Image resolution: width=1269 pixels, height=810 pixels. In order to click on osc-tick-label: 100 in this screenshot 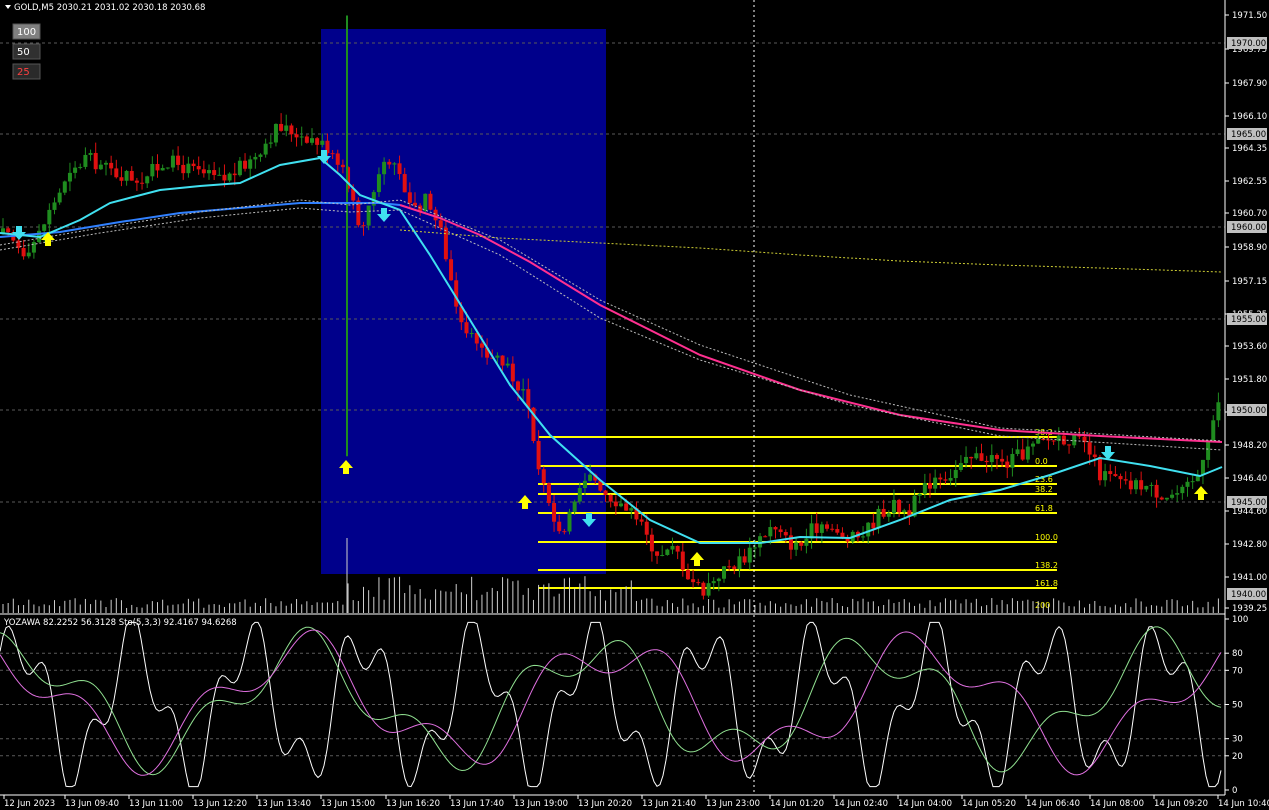, I will do `click(1240, 620)`.